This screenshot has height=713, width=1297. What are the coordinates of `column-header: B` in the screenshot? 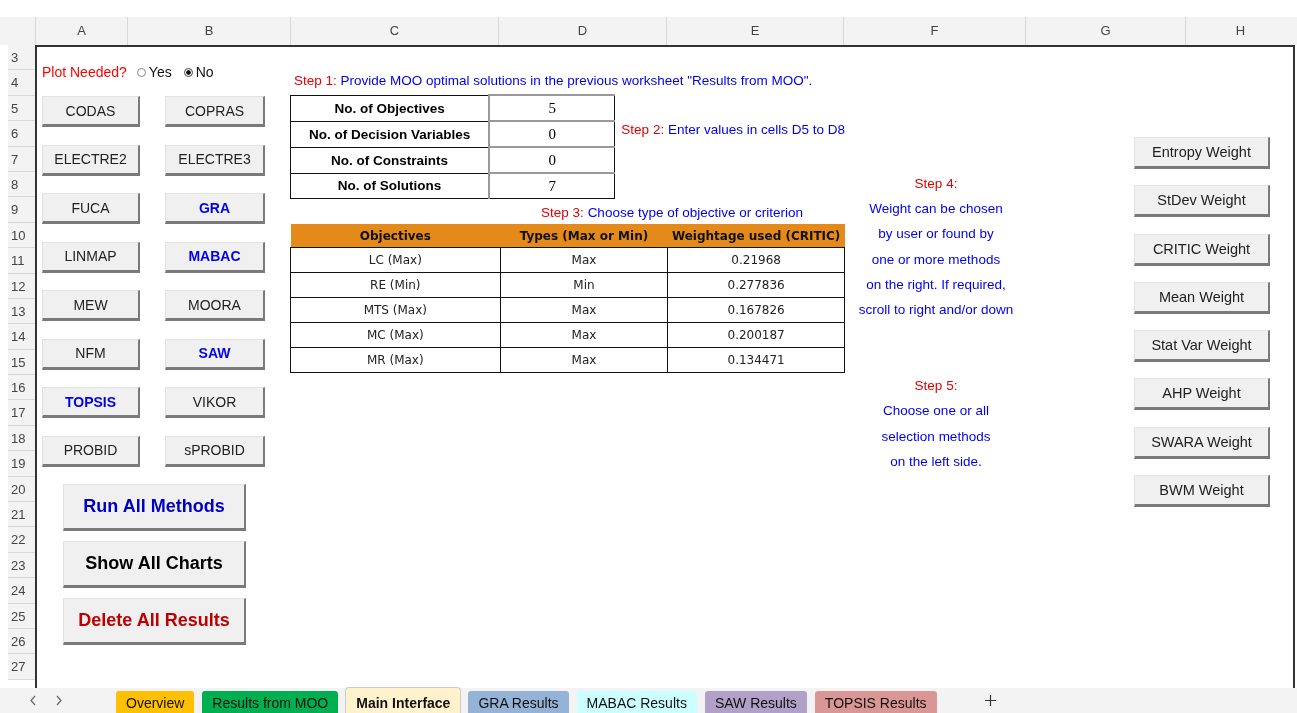 It's located at (208, 31).